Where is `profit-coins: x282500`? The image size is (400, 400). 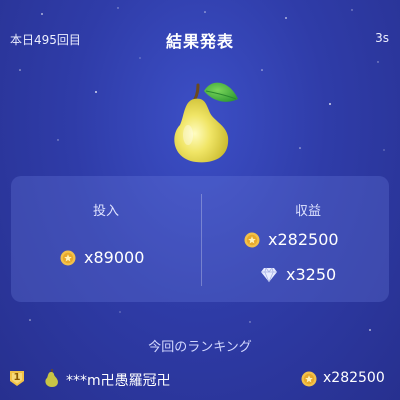 profit-coins: x282500 is located at coordinates (291, 239).